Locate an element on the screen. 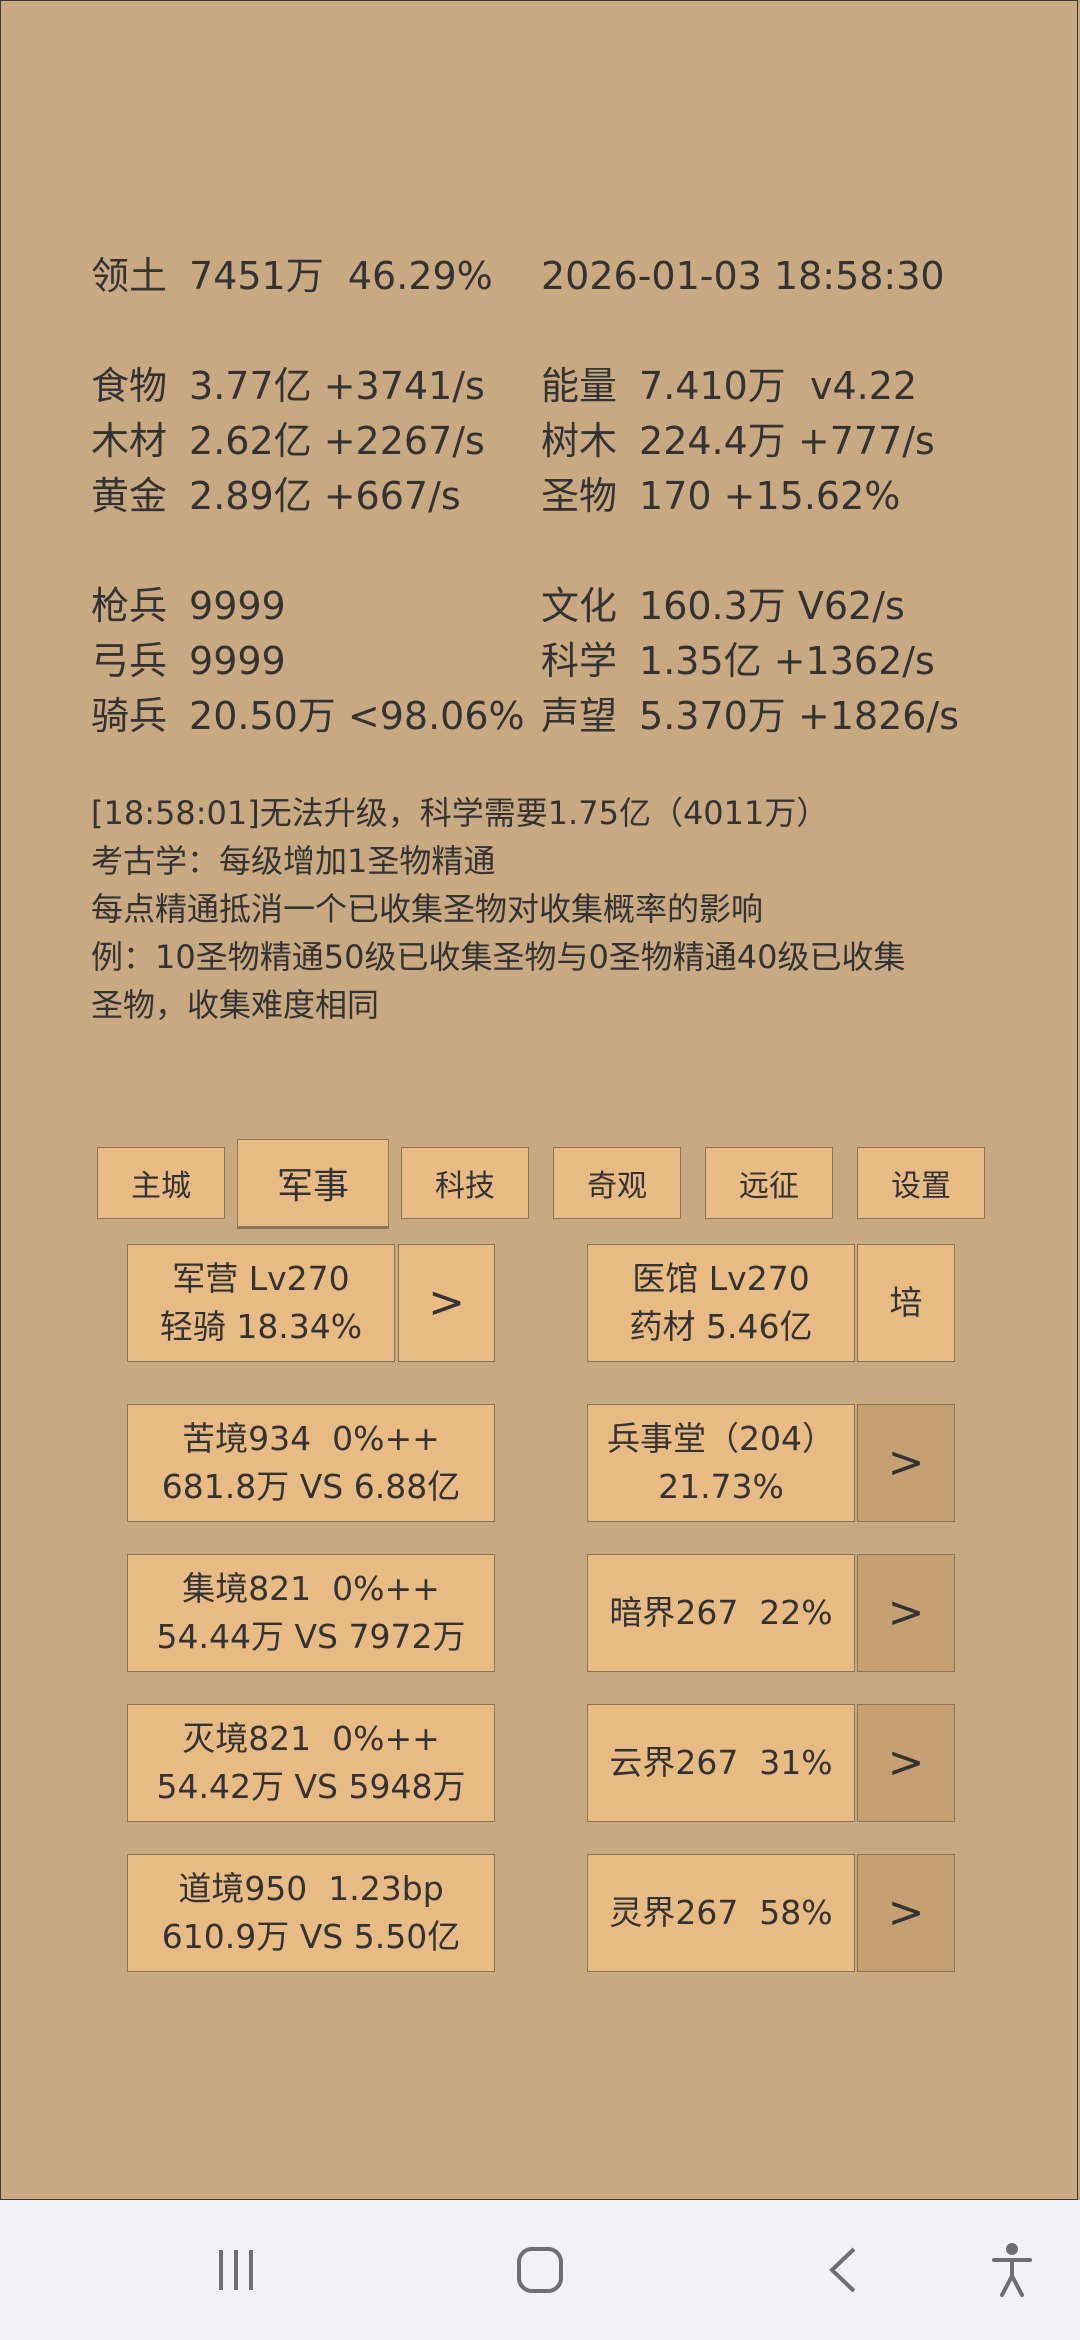  stat-territory: 领土 7451万 46.29% is located at coordinates (292, 276).